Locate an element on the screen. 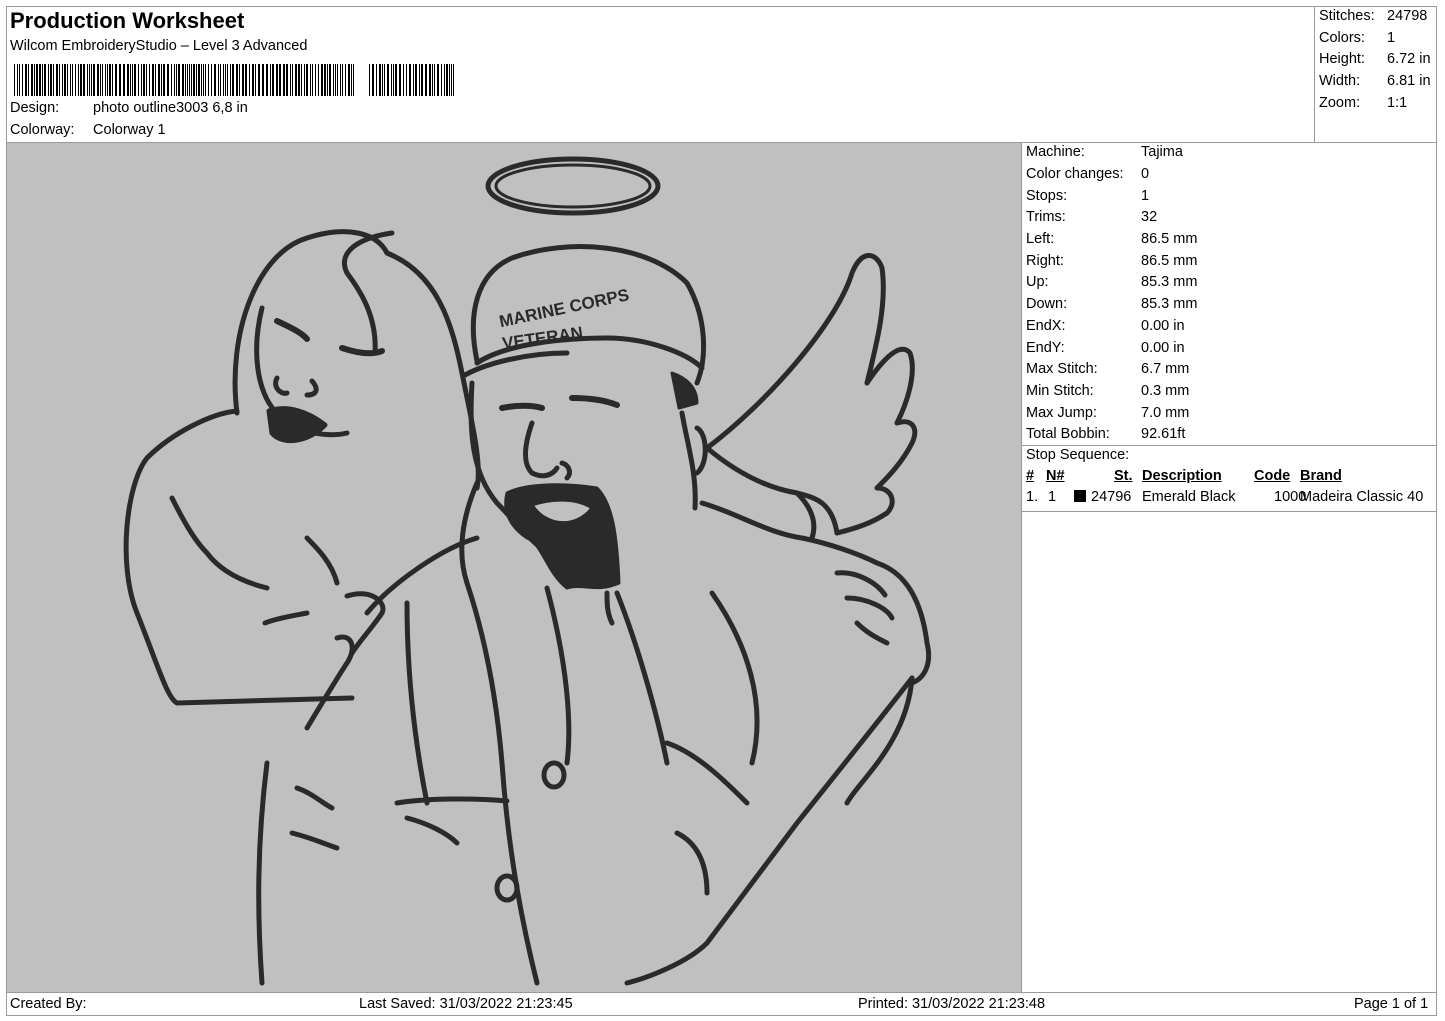  info-min-stitch: Min Stitch: 0.3 mm is located at coordinates (1108, 391).